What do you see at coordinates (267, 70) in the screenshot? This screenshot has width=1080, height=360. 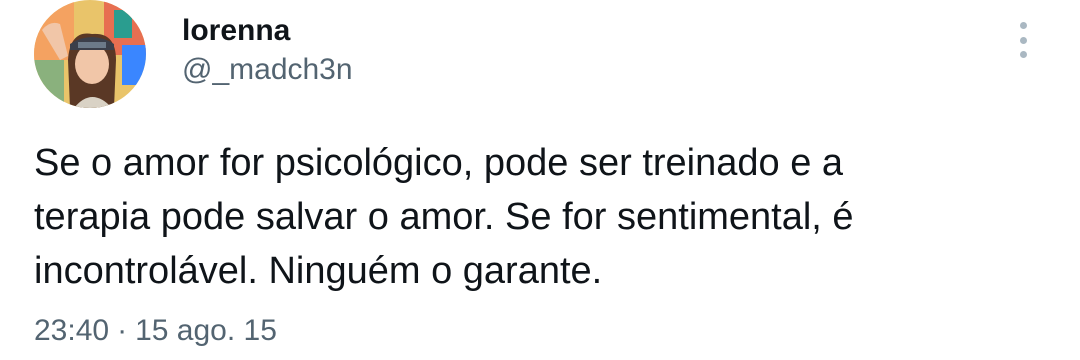 I see `username-handle: @_madch3n` at bounding box center [267, 70].